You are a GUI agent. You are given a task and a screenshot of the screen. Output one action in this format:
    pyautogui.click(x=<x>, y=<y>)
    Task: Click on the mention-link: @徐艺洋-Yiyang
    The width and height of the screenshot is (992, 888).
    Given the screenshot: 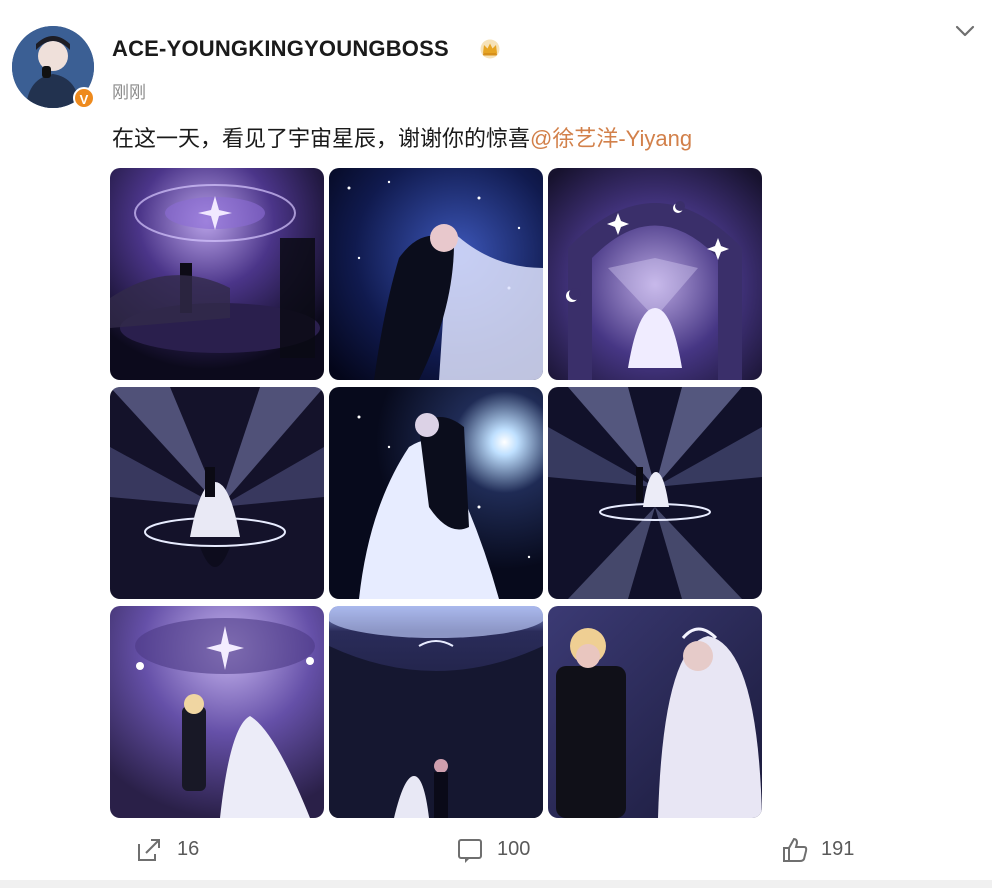 What is the action you would take?
    pyautogui.click(x=611, y=138)
    